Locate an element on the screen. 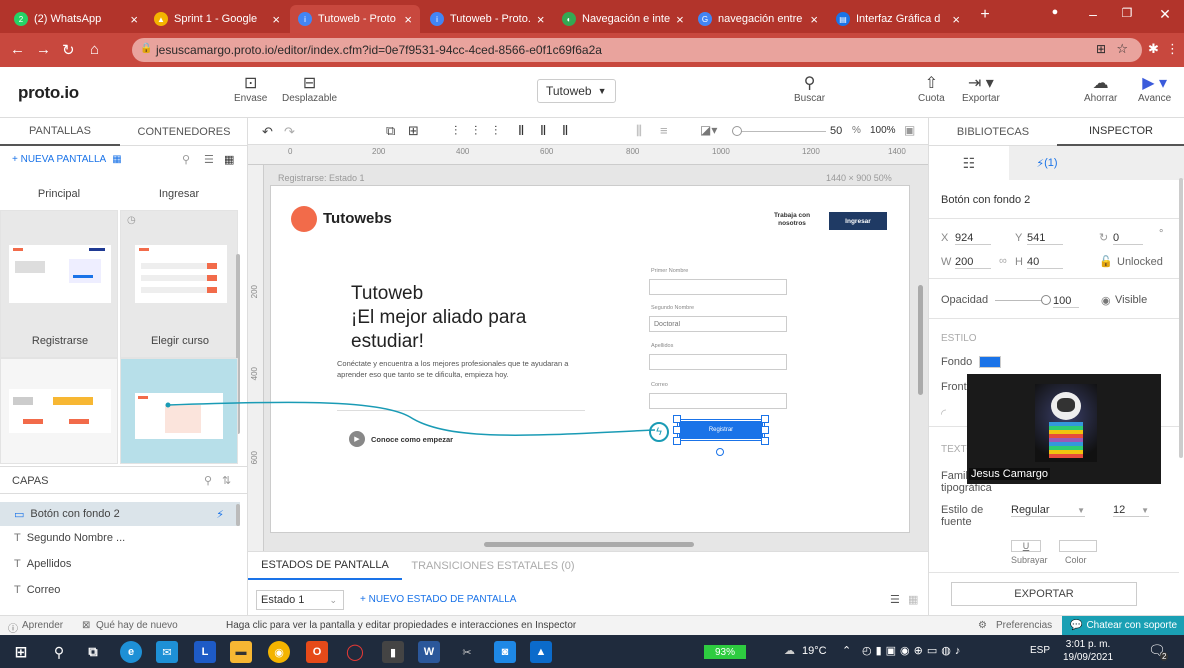 The image size is (1184, 668). tab-bibliotecas: BIBLIOTECAS is located at coordinates (993, 132).